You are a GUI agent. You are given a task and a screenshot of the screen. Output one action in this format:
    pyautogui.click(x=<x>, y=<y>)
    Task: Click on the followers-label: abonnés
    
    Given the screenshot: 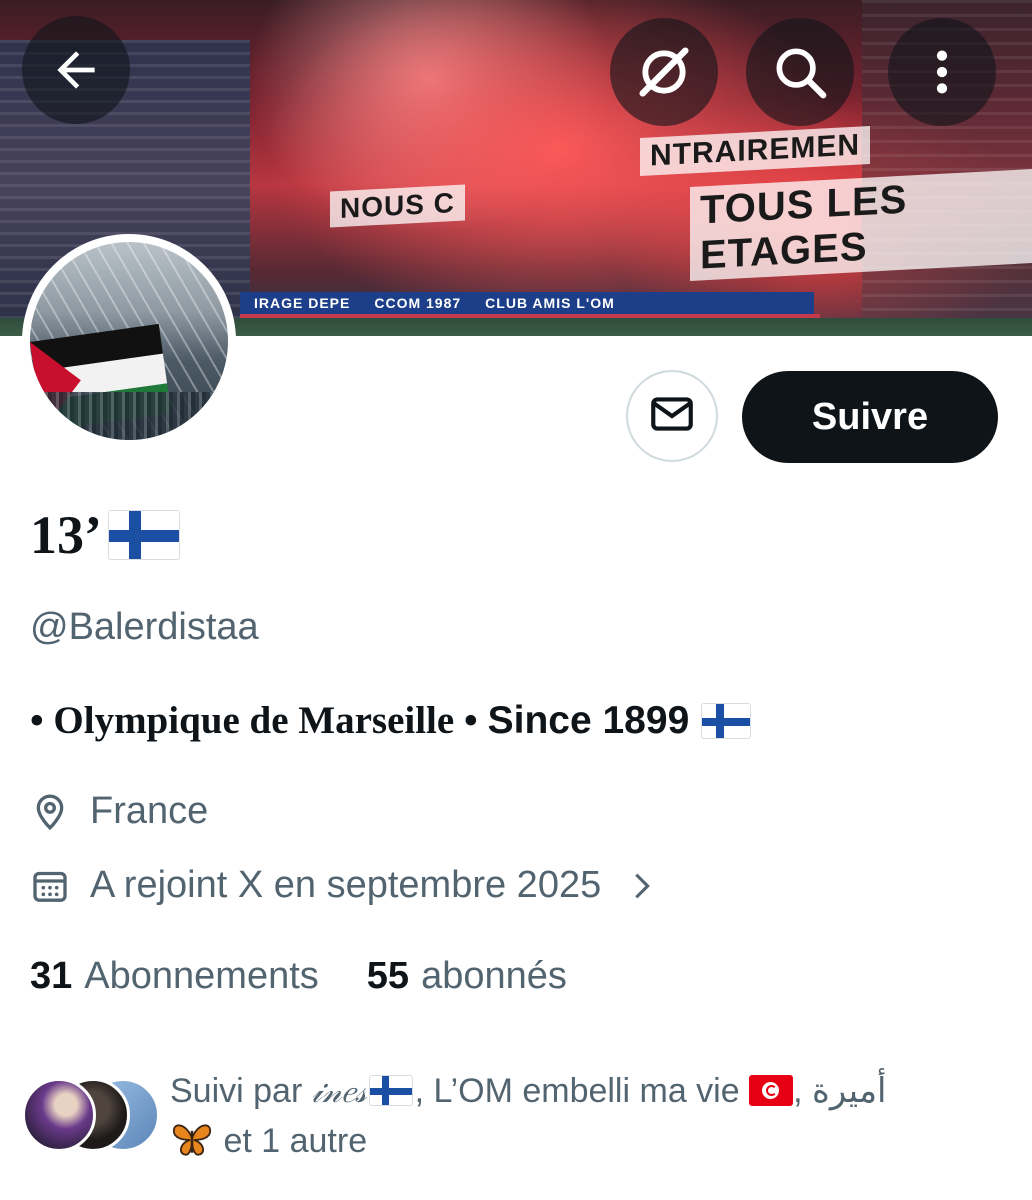 What is the action you would take?
    pyautogui.click(x=494, y=976)
    